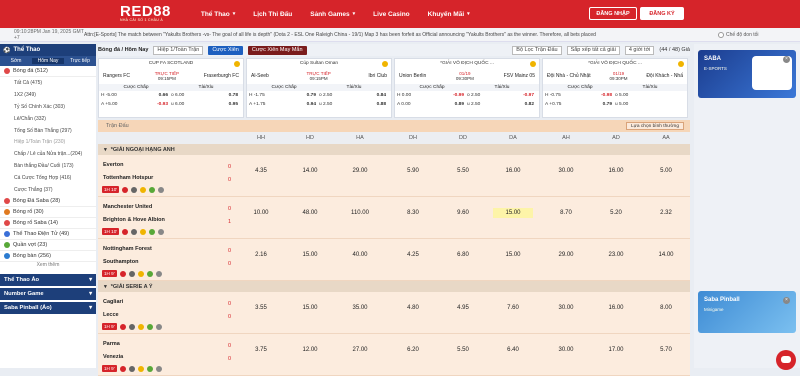 Image resolution: width=800 pixels, height=376 pixels. I want to click on odds-cell: 4.80, so click(413, 308).